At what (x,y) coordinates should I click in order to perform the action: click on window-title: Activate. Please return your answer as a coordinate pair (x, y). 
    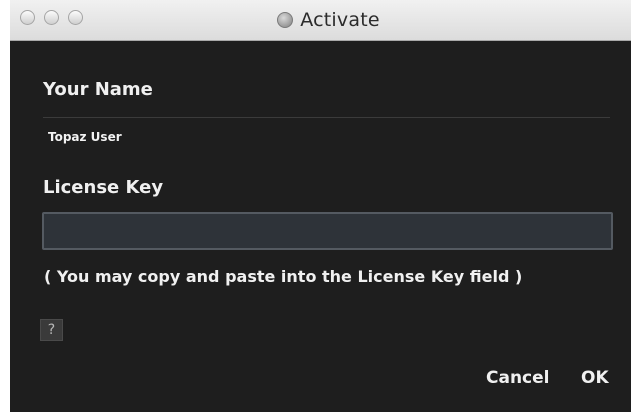
    Looking at the image, I should click on (340, 20).